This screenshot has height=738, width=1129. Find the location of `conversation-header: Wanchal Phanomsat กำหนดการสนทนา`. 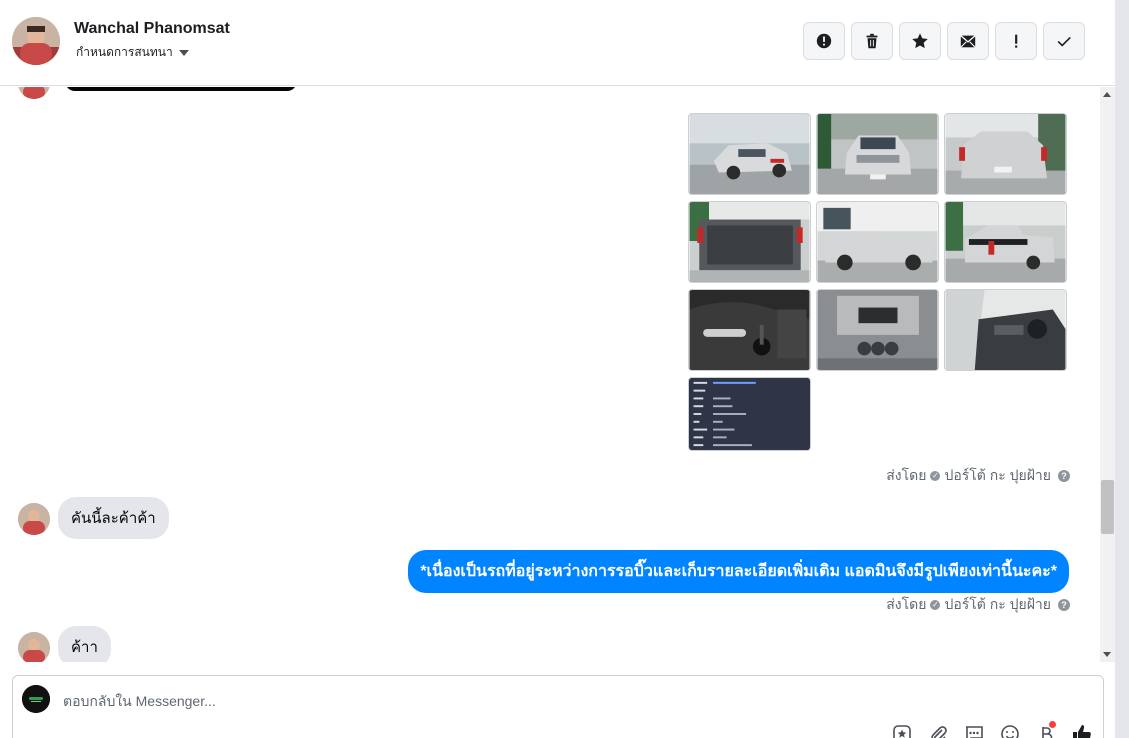

conversation-header: Wanchal Phanomsat กำหนดการสนทนา is located at coordinates (557, 43).